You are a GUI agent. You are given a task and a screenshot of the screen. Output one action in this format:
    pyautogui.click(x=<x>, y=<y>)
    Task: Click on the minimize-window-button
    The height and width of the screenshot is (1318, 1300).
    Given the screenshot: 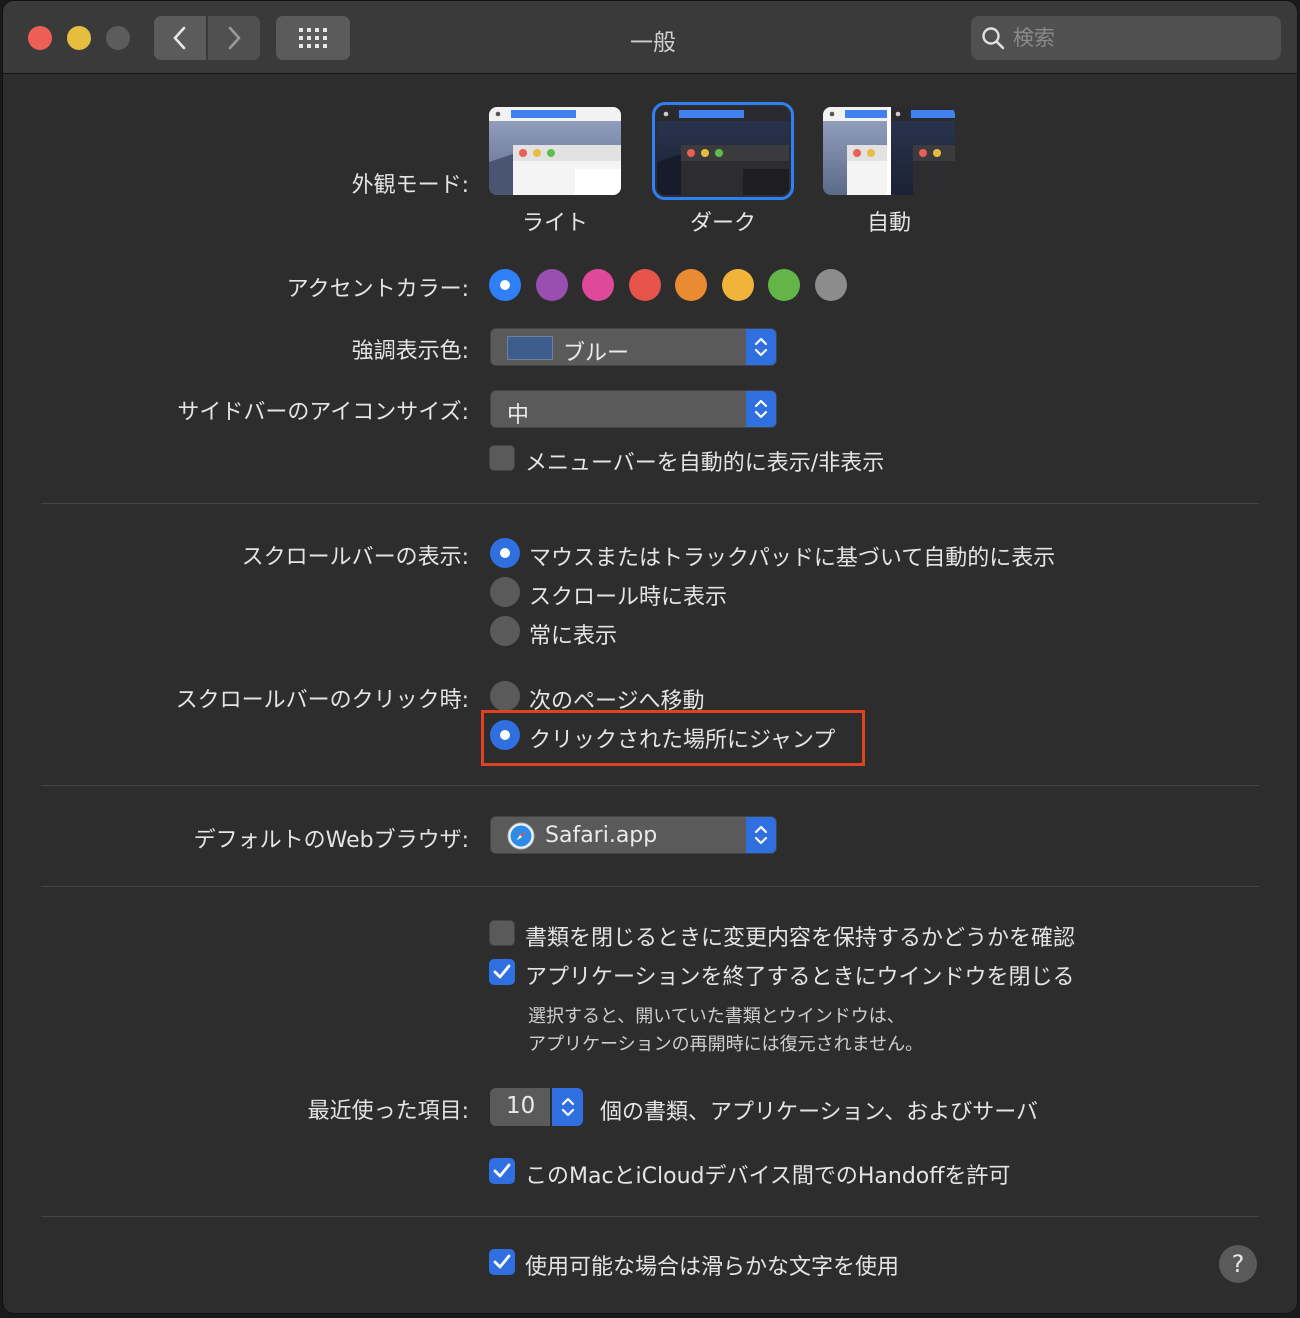 What is the action you would take?
    pyautogui.click(x=79, y=38)
    